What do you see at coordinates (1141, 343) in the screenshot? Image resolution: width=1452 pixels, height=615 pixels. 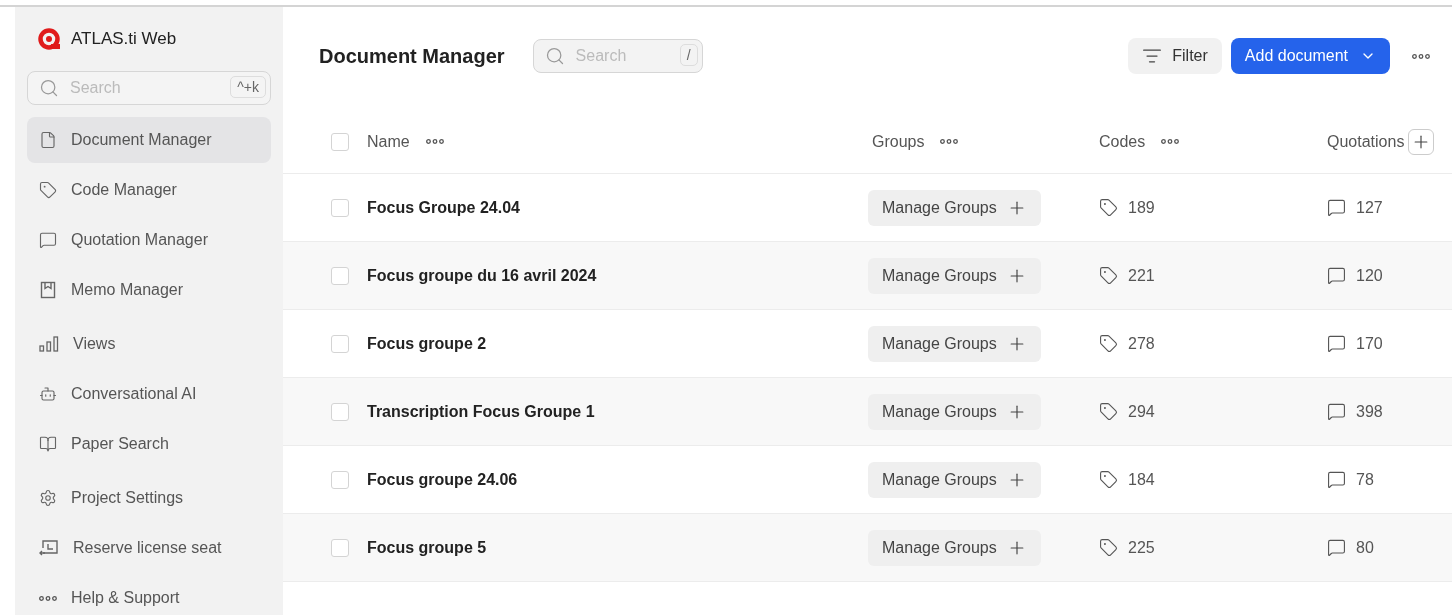 I see `codes-count: 278` at bounding box center [1141, 343].